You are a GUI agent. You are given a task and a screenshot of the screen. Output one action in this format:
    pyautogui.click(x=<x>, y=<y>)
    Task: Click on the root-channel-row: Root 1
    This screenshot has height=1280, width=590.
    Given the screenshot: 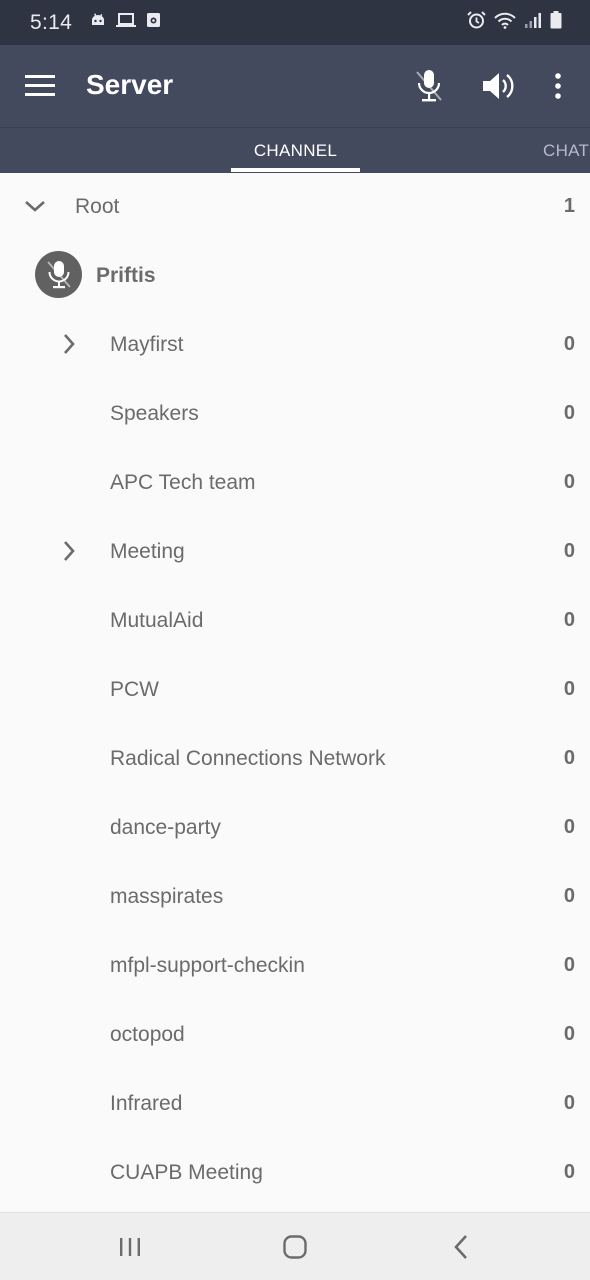 What is the action you would take?
    pyautogui.click(x=295, y=206)
    